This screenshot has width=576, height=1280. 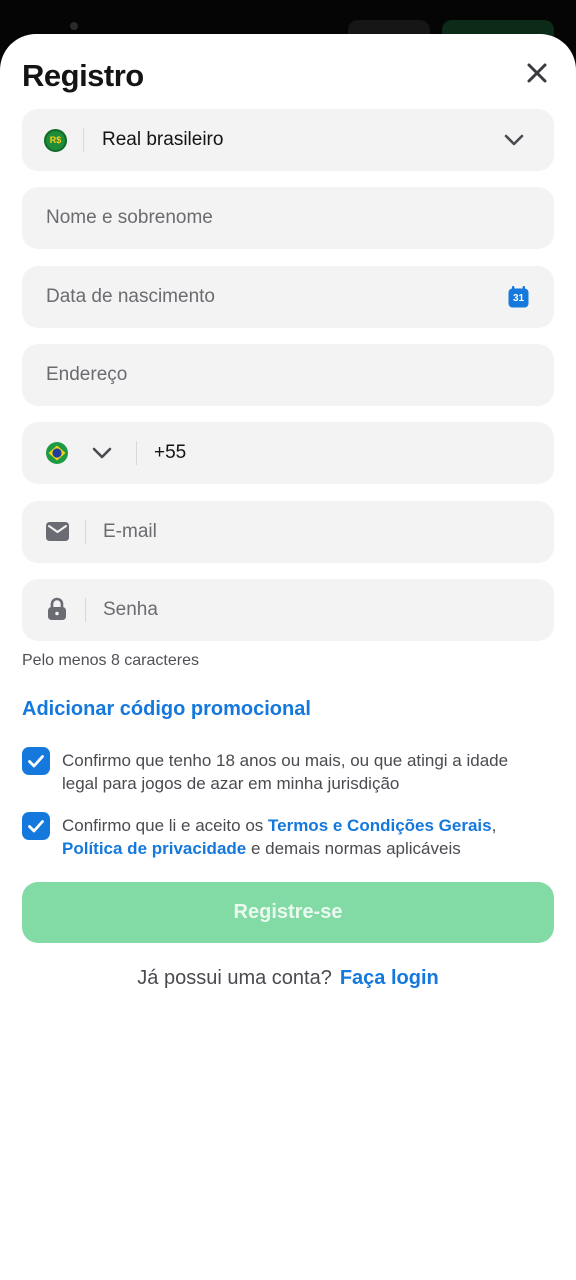 I want to click on currency-badge-icon: R$, so click(x=55, y=140).